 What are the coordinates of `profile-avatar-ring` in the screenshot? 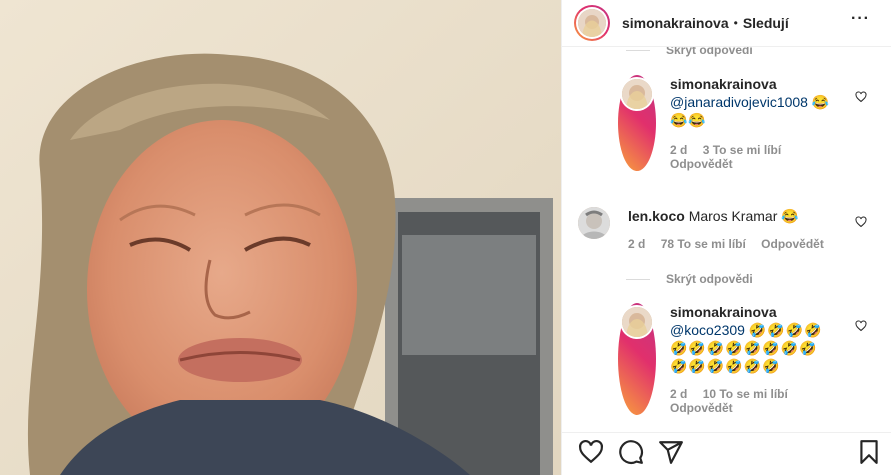 It's located at (592, 23).